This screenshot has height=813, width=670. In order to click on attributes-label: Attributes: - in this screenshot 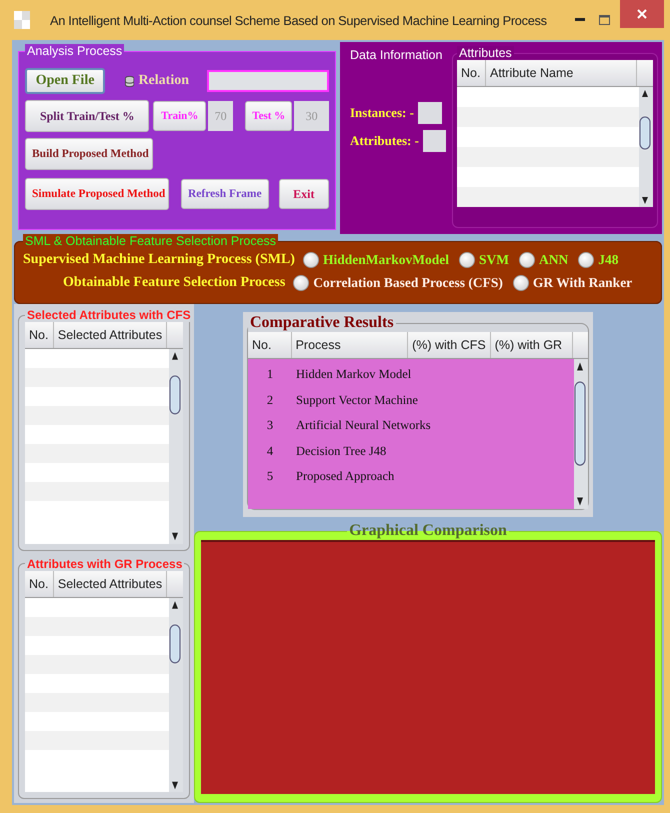, I will do `click(384, 141)`.